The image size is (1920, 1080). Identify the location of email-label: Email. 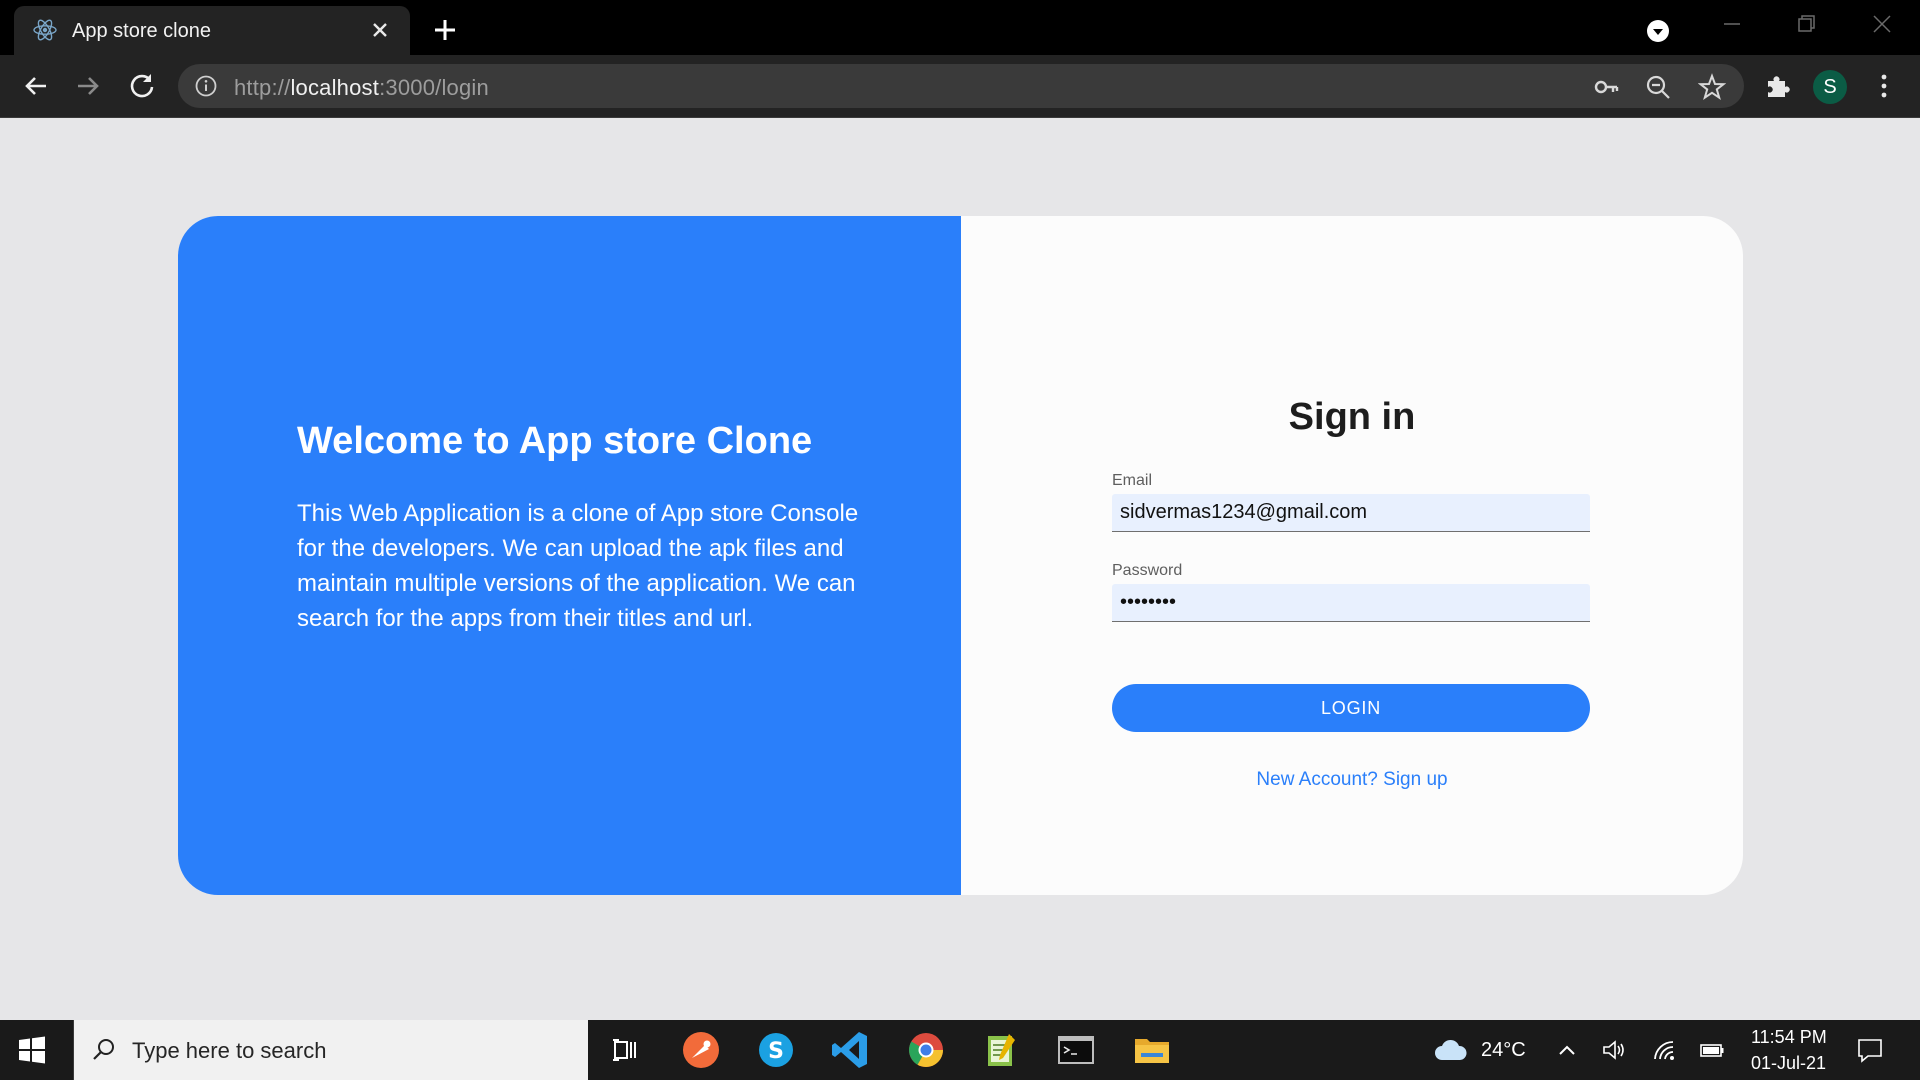
(1132, 480).